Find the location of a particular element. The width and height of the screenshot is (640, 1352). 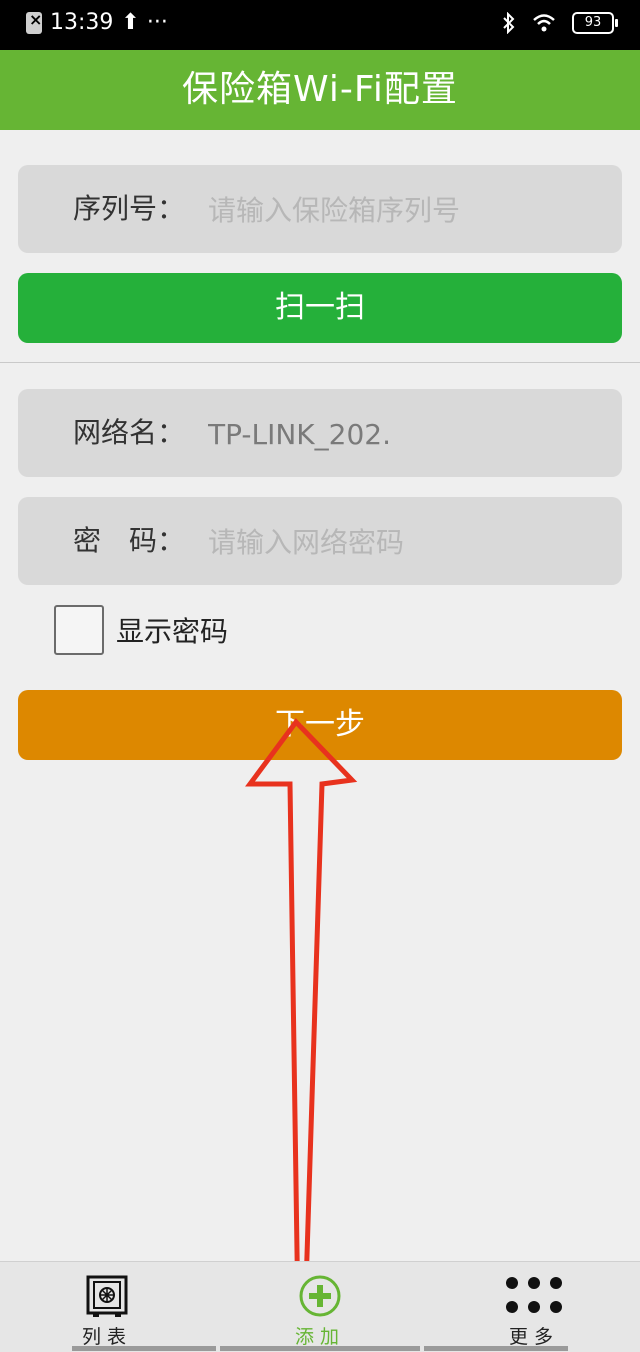

serial-label: 序列号： is located at coordinates (129, 208).